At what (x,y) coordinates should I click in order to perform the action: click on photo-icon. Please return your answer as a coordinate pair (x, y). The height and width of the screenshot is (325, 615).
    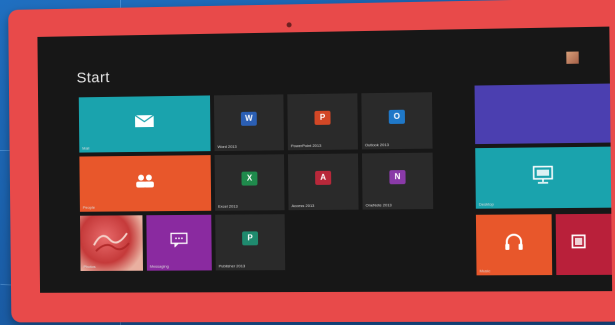
    Looking at the image, I should click on (111, 240).